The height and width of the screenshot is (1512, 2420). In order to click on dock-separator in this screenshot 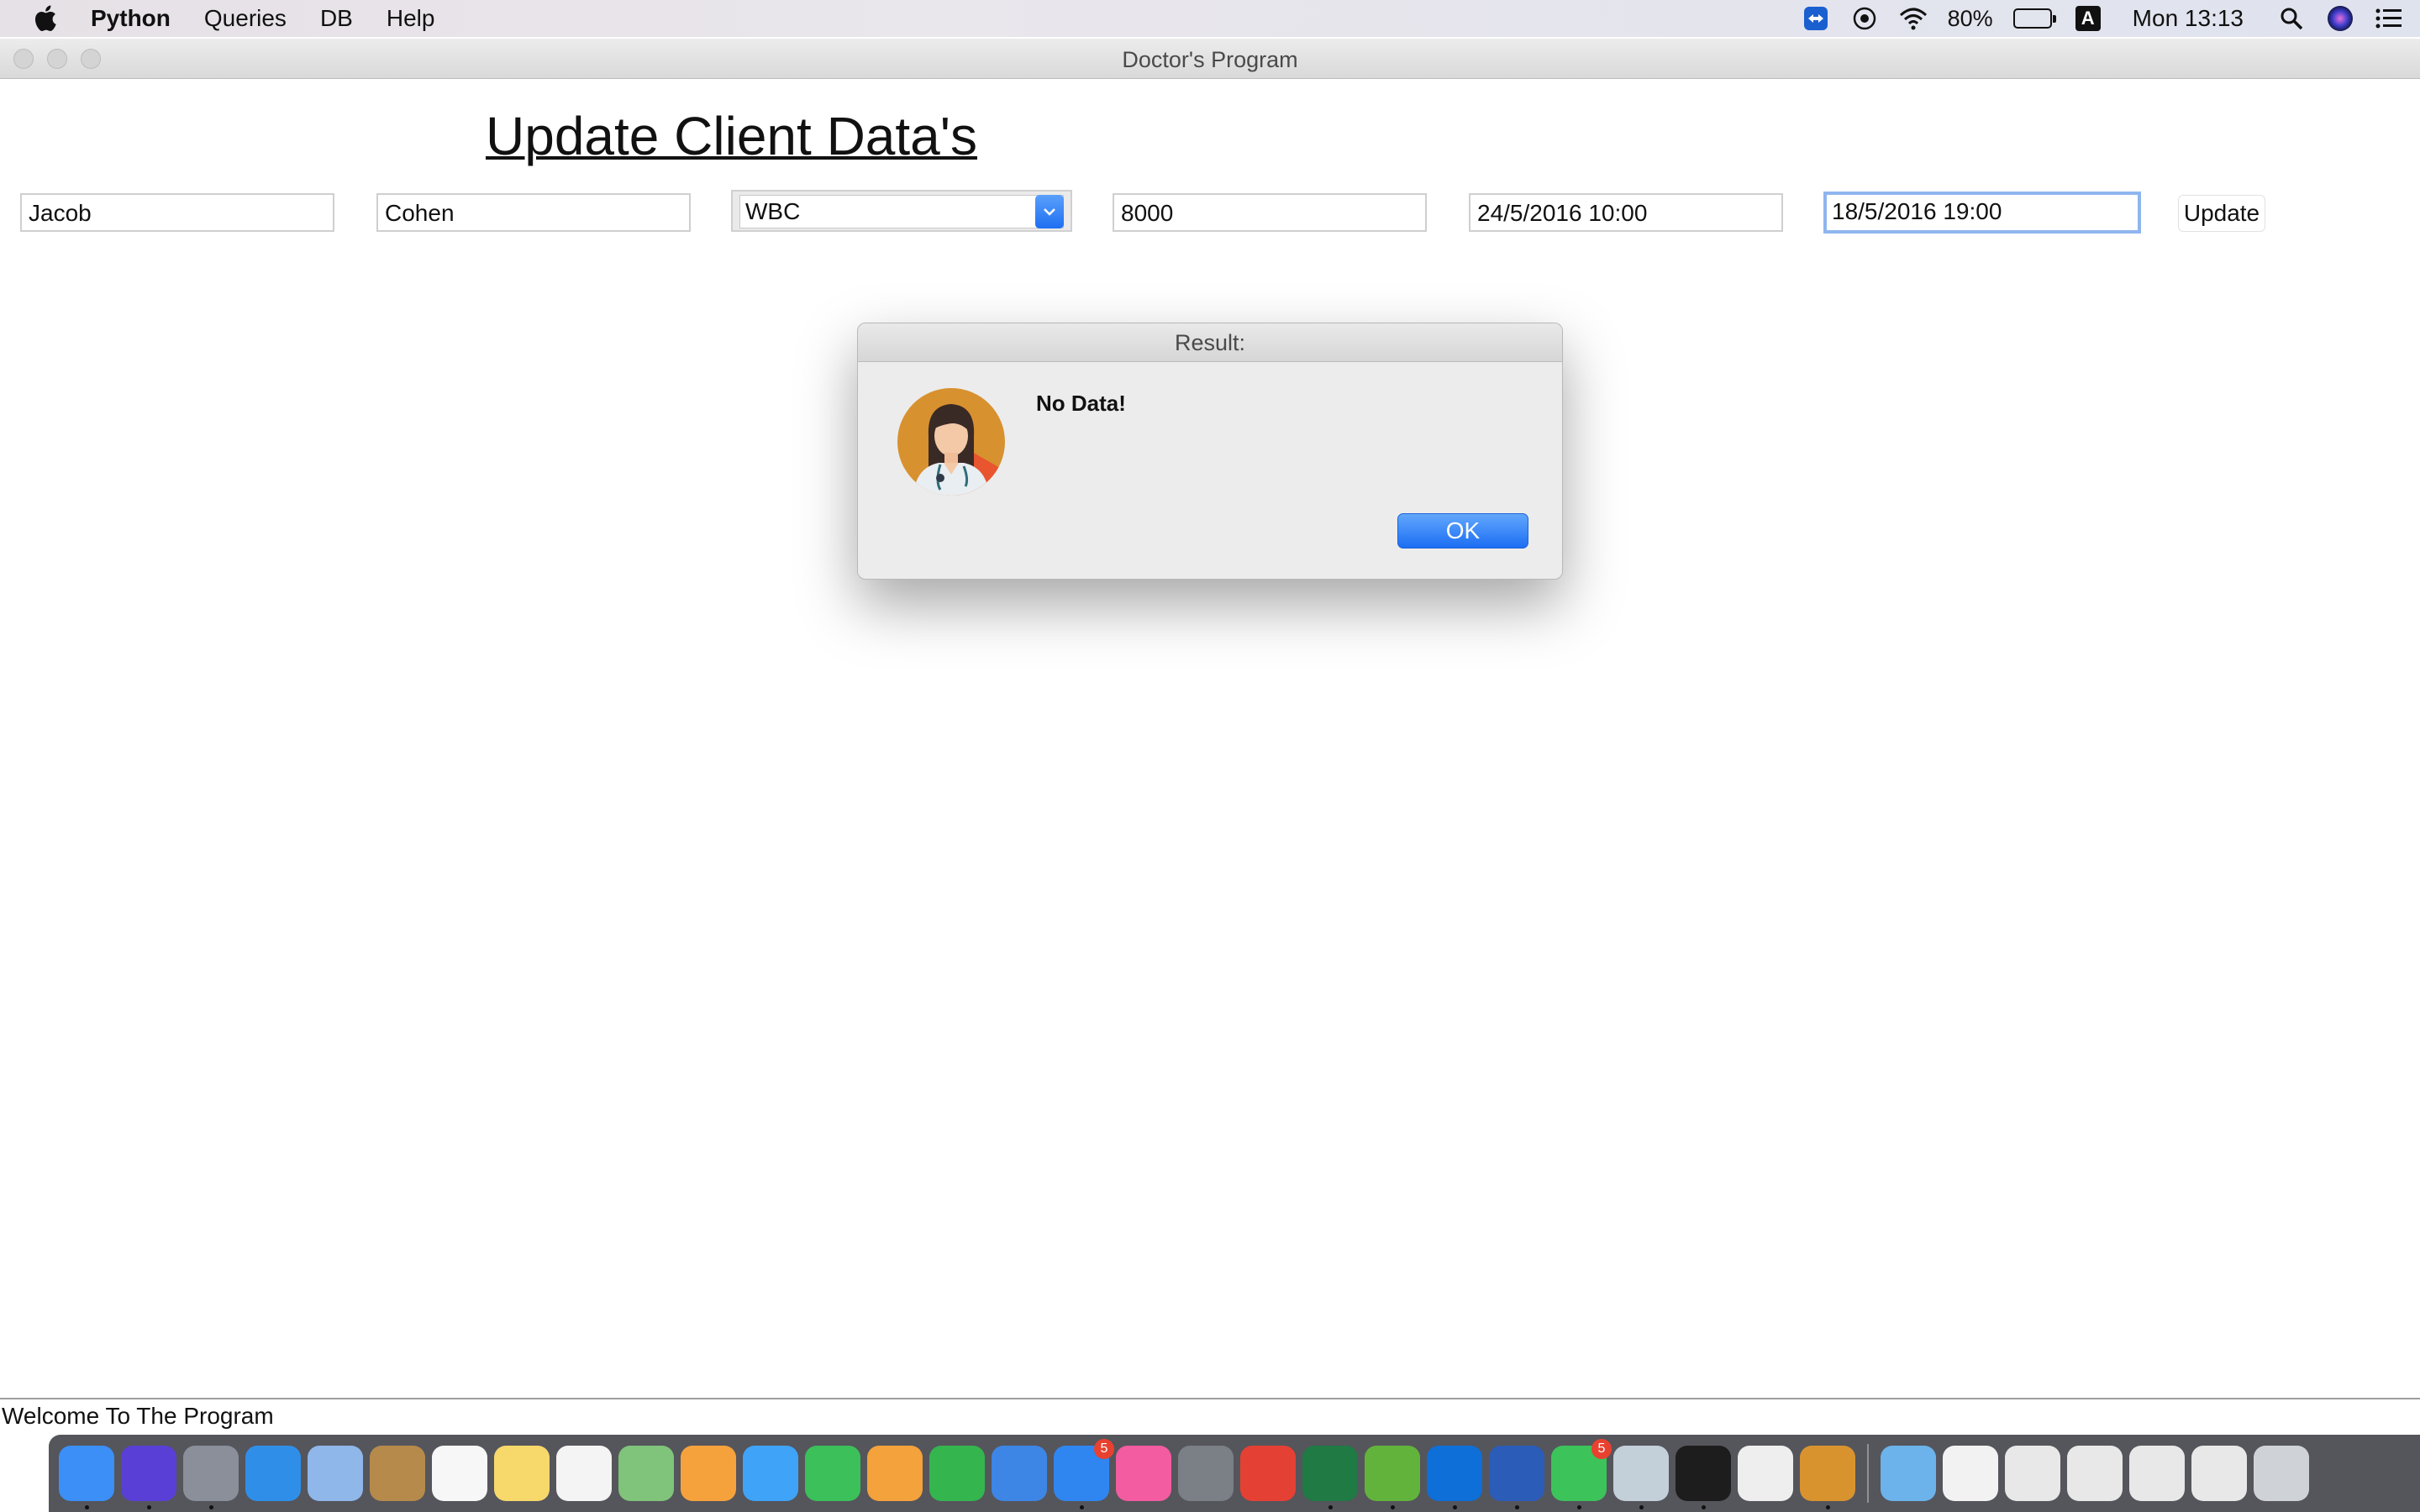, I will do `click(1868, 1473)`.